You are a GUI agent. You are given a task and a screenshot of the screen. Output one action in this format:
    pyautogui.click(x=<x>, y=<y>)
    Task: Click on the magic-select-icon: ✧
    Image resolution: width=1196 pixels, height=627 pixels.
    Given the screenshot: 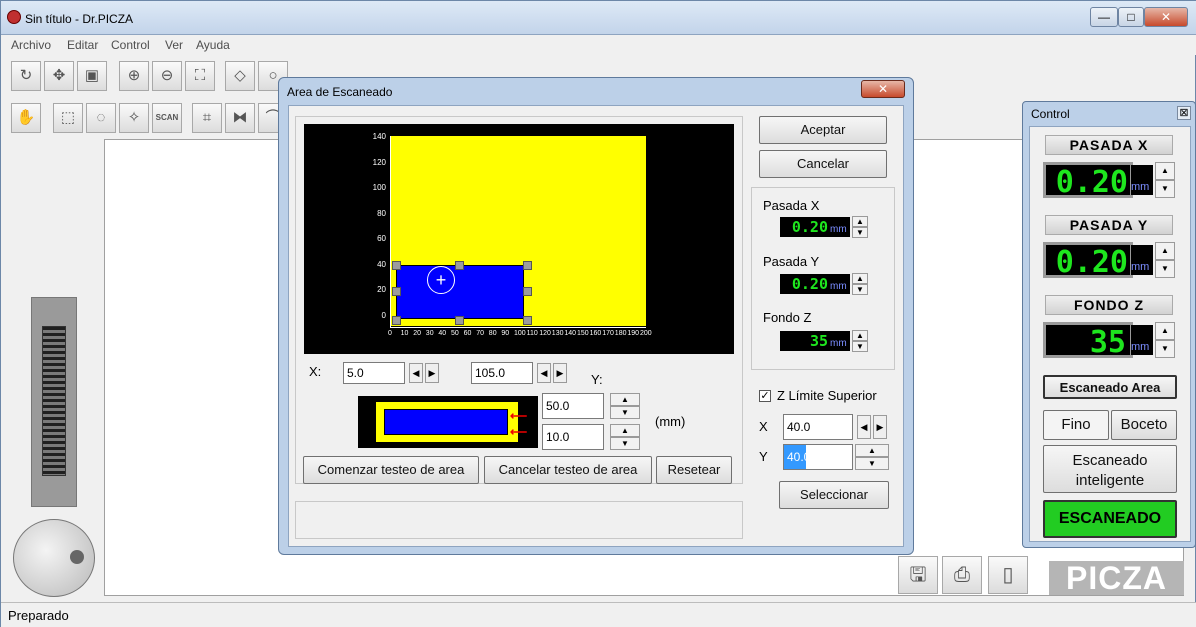 What is the action you would take?
    pyautogui.click(x=134, y=118)
    